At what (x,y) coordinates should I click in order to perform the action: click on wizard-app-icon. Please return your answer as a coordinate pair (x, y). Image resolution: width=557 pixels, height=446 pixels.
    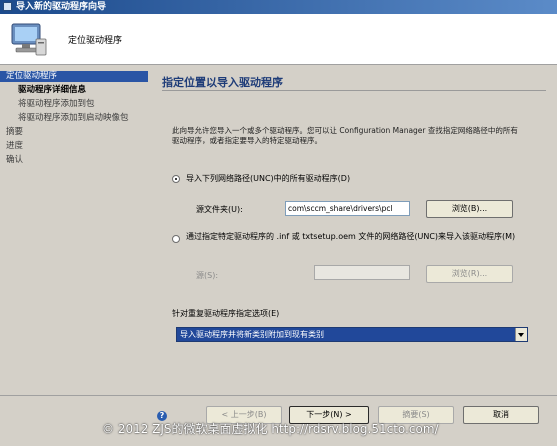
    Looking at the image, I should click on (7, 6).